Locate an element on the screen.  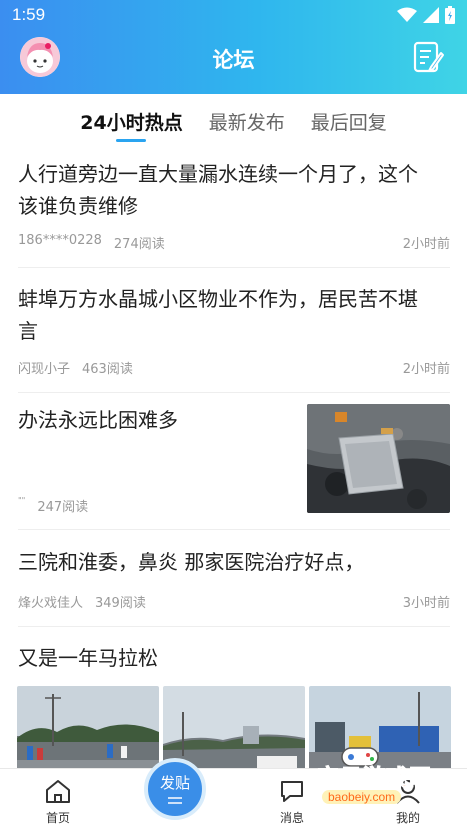
post-reads: 349阅读 is located at coordinates (120, 603).